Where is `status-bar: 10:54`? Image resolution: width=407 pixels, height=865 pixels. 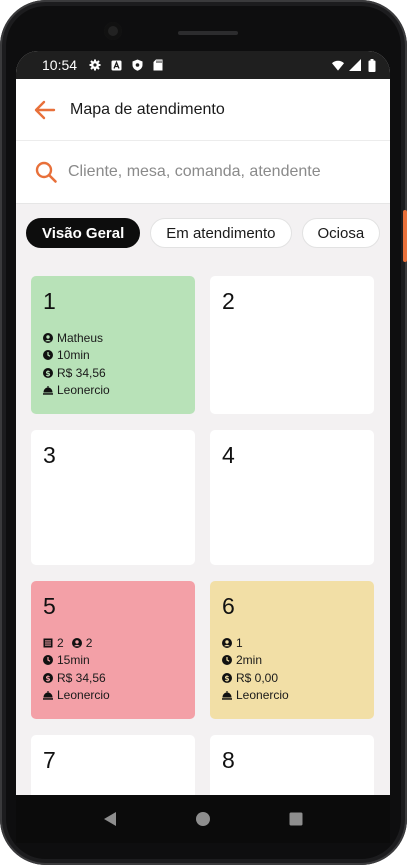
status-bar: 10:54 is located at coordinates (203, 65).